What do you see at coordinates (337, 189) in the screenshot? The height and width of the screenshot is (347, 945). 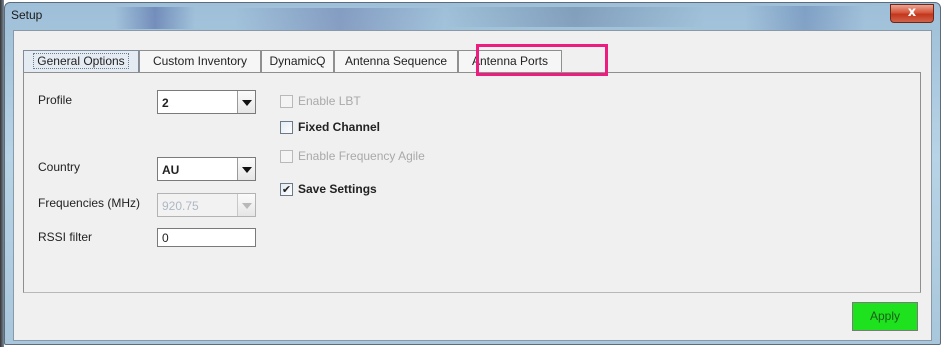 I see `save-settings-label: Save Settings` at bounding box center [337, 189].